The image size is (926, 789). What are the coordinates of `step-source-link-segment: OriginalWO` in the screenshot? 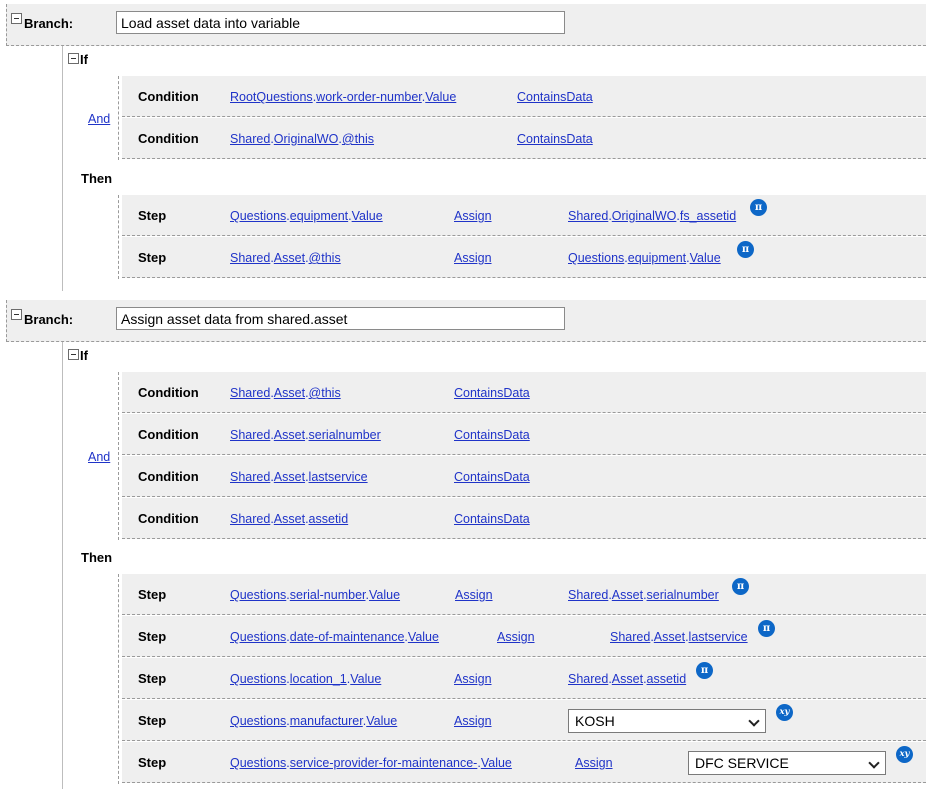 It's located at (644, 216).